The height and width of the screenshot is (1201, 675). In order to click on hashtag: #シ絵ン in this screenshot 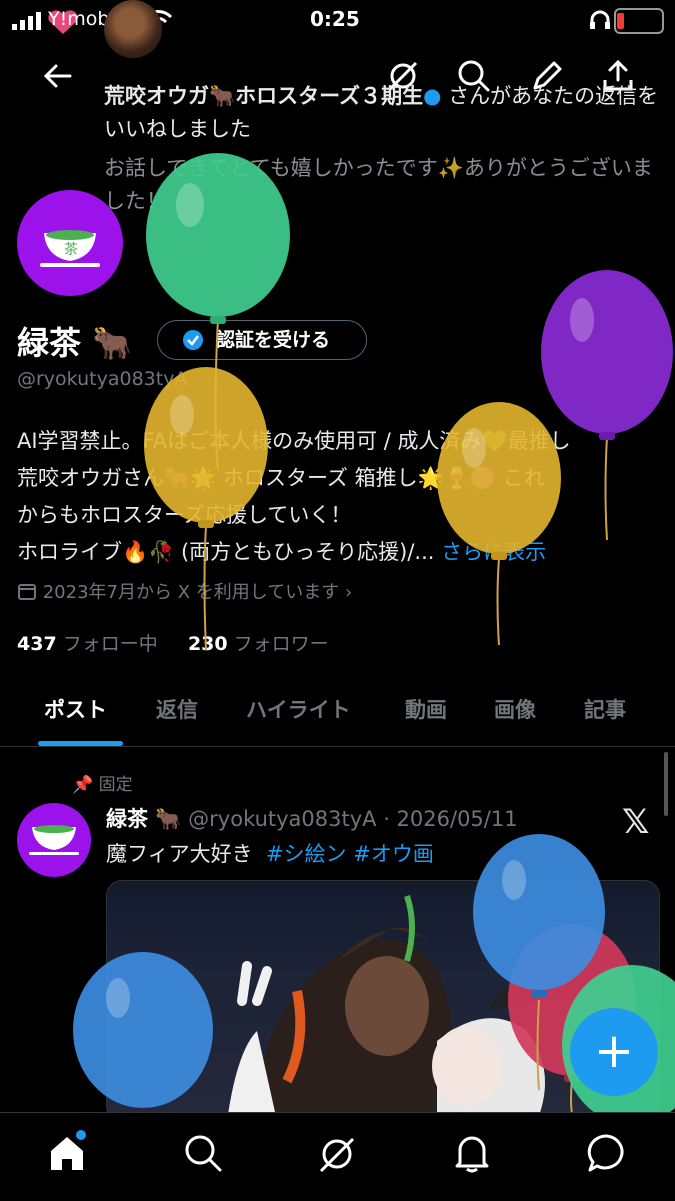, I will do `click(306, 854)`.